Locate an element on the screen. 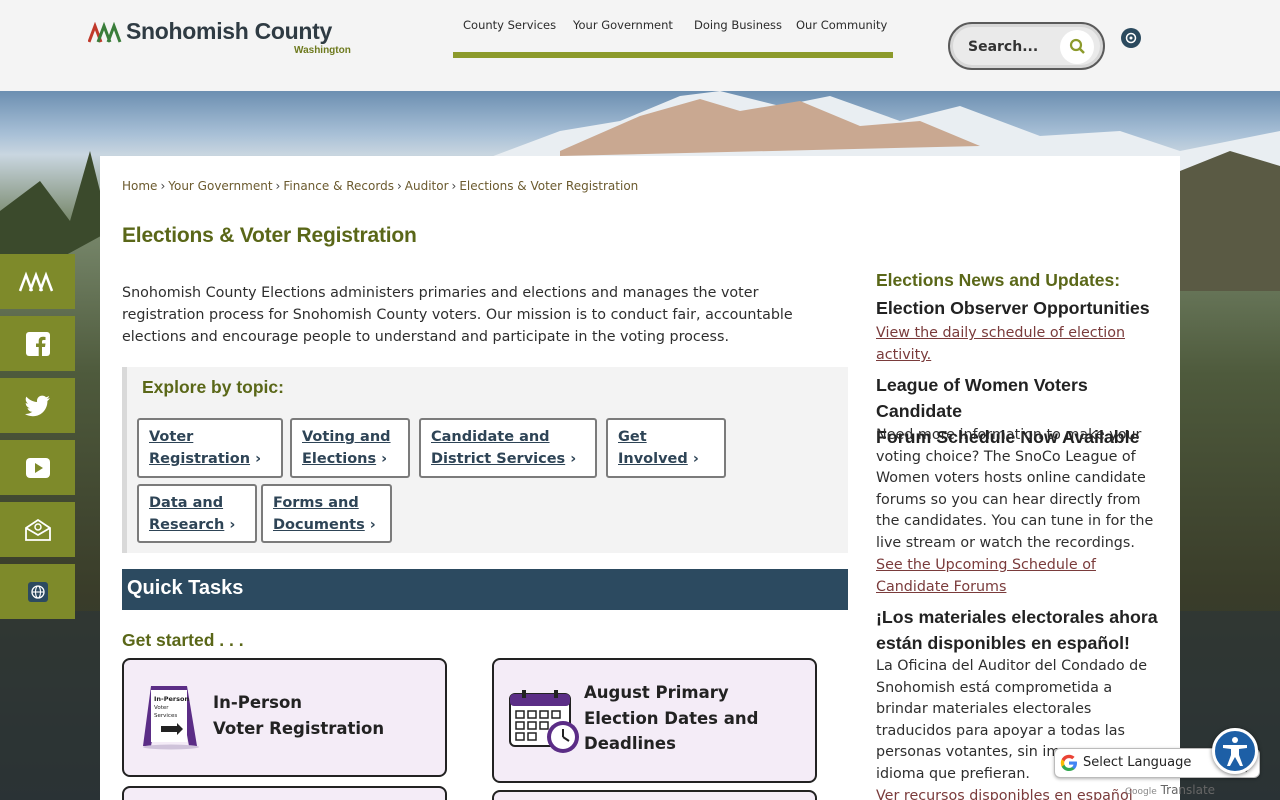  svg-text: In-Person is located at coordinates (171, 699).